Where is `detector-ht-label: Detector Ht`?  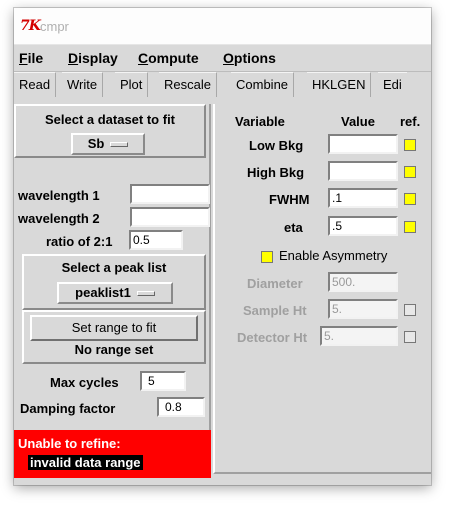
detector-ht-label: Detector Ht is located at coordinates (272, 337).